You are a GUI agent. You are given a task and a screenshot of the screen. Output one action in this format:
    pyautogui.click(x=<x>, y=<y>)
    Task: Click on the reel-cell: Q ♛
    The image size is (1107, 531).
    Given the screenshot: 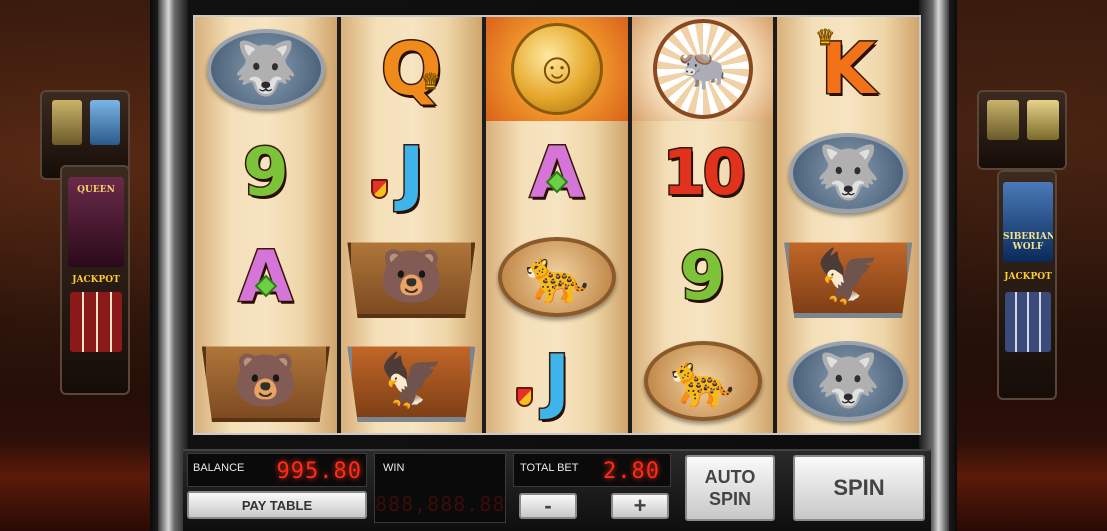 What is the action you would take?
    pyautogui.click(x=412, y=69)
    